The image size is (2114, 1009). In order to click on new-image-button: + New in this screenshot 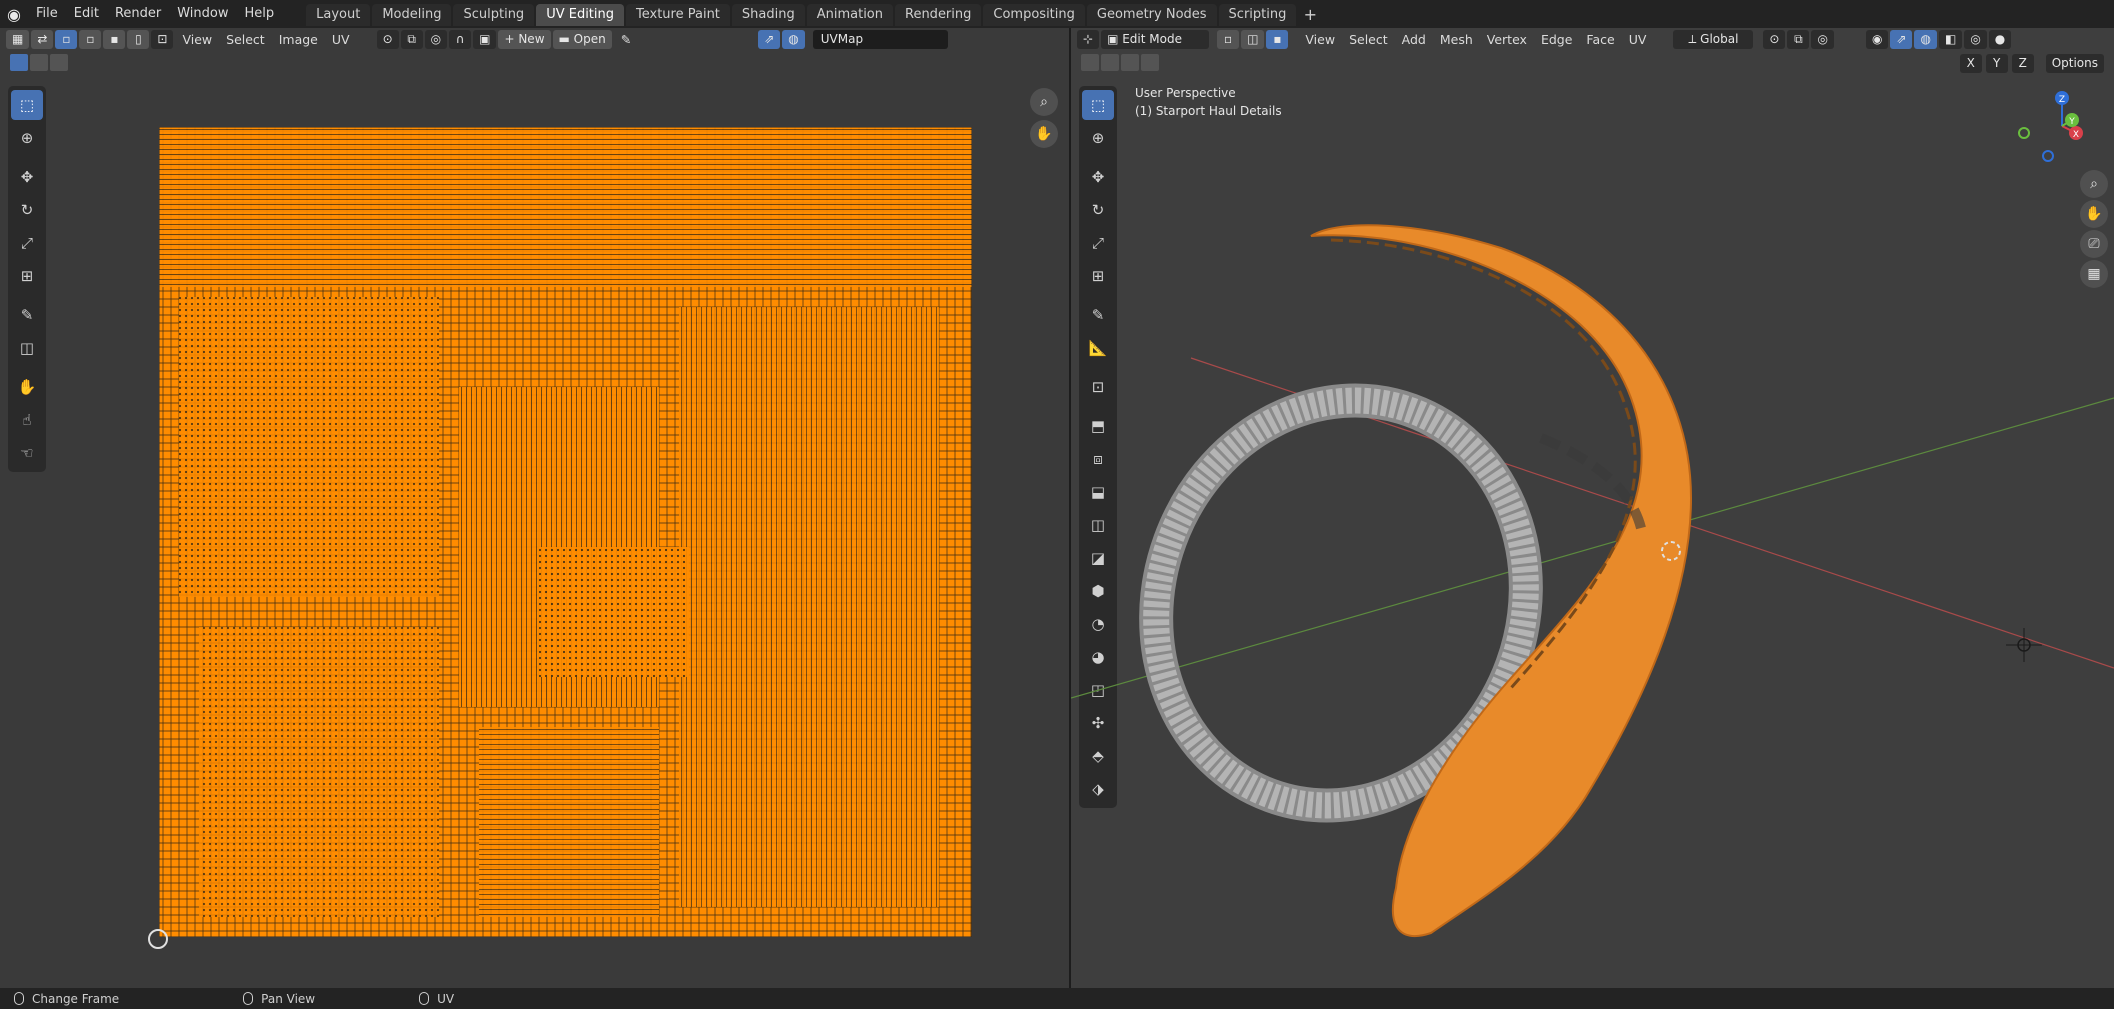, I will do `click(524, 39)`.